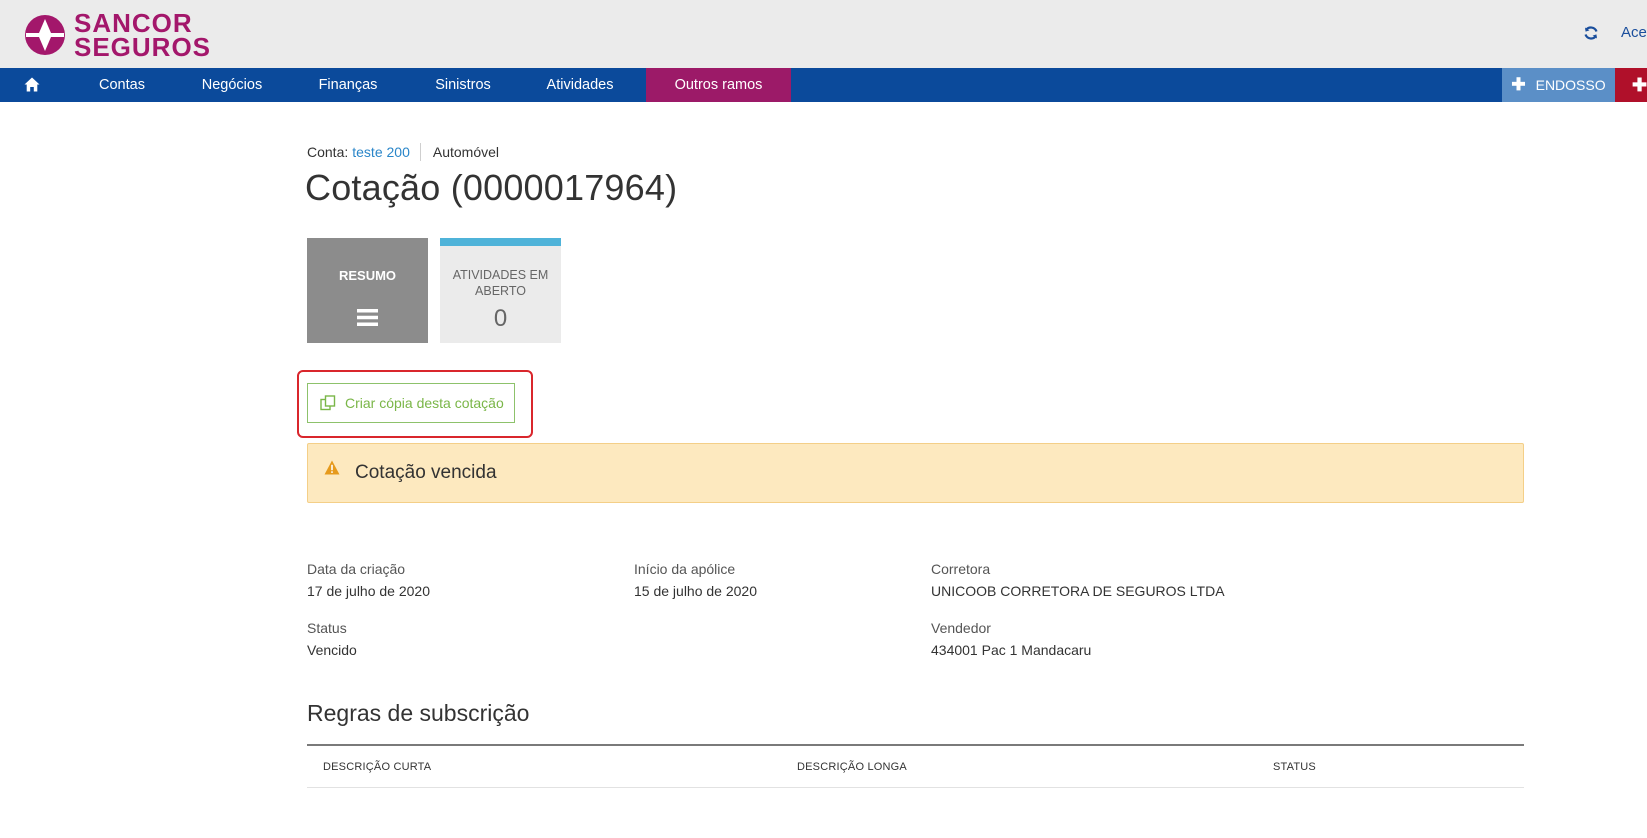 This screenshot has height=838, width=1647. Describe the element at coordinates (823, 34) in the screenshot. I see `top-bar: SANCOR SEGUROS Acesso` at that location.